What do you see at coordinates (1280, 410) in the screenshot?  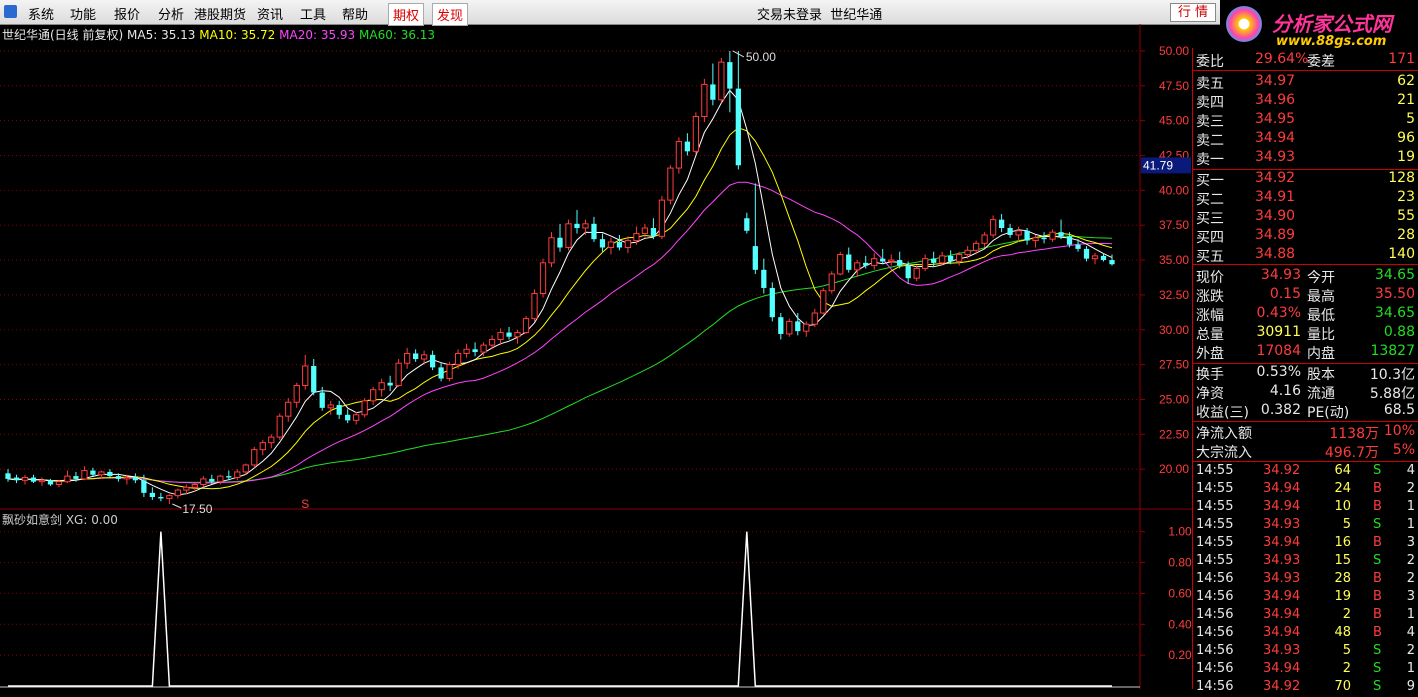 I see `fundamentals-value: 0.382` at bounding box center [1280, 410].